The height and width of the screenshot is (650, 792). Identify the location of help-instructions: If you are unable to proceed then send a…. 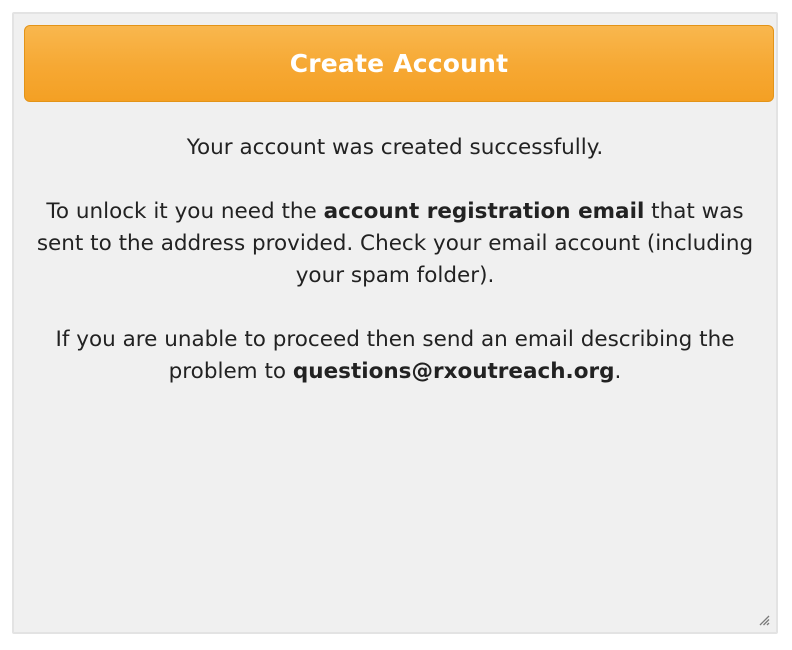
(395, 356).